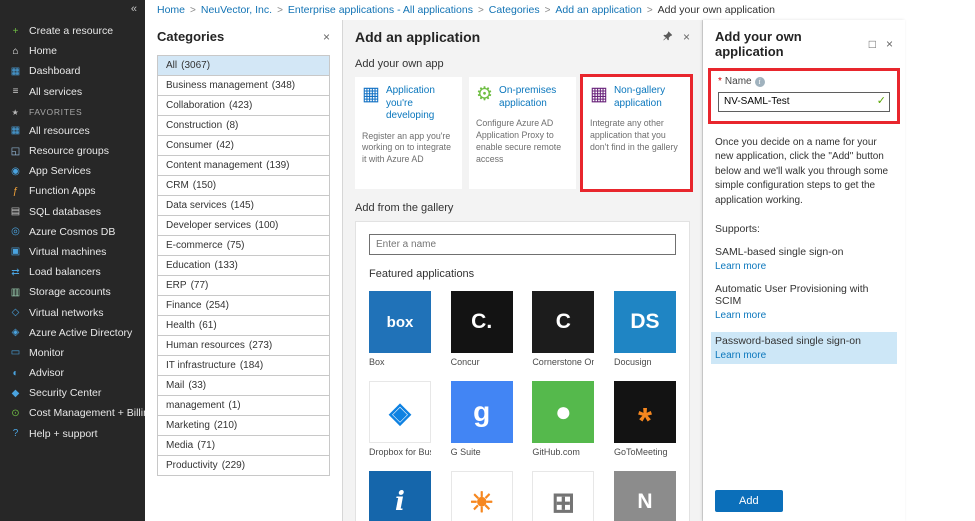 This screenshot has width=975, height=521. Describe the element at coordinates (72, 151) in the screenshot. I see `sidebar-item: ◱ Resource groups` at that location.